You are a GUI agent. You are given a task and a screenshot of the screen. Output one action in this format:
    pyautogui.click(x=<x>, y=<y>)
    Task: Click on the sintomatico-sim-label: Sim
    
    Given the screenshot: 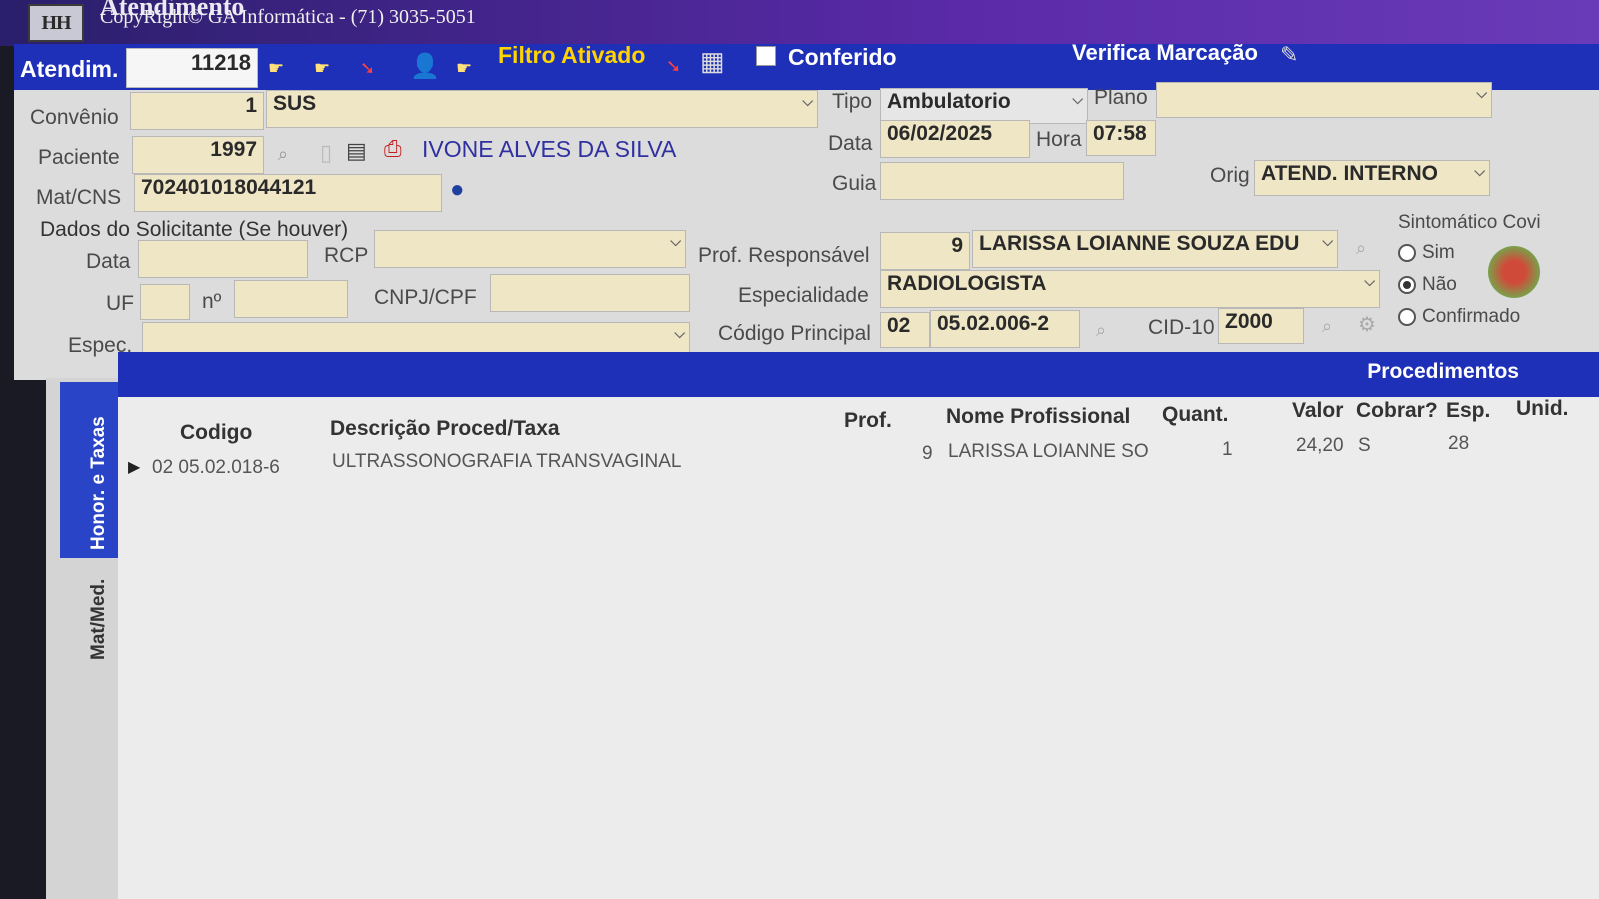 What is the action you would take?
    pyautogui.click(x=1438, y=252)
    